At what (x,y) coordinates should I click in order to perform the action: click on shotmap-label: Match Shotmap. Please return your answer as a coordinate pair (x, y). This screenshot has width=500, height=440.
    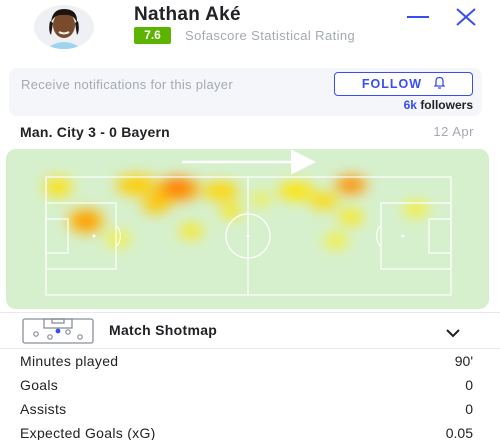
    Looking at the image, I should click on (163, 330).